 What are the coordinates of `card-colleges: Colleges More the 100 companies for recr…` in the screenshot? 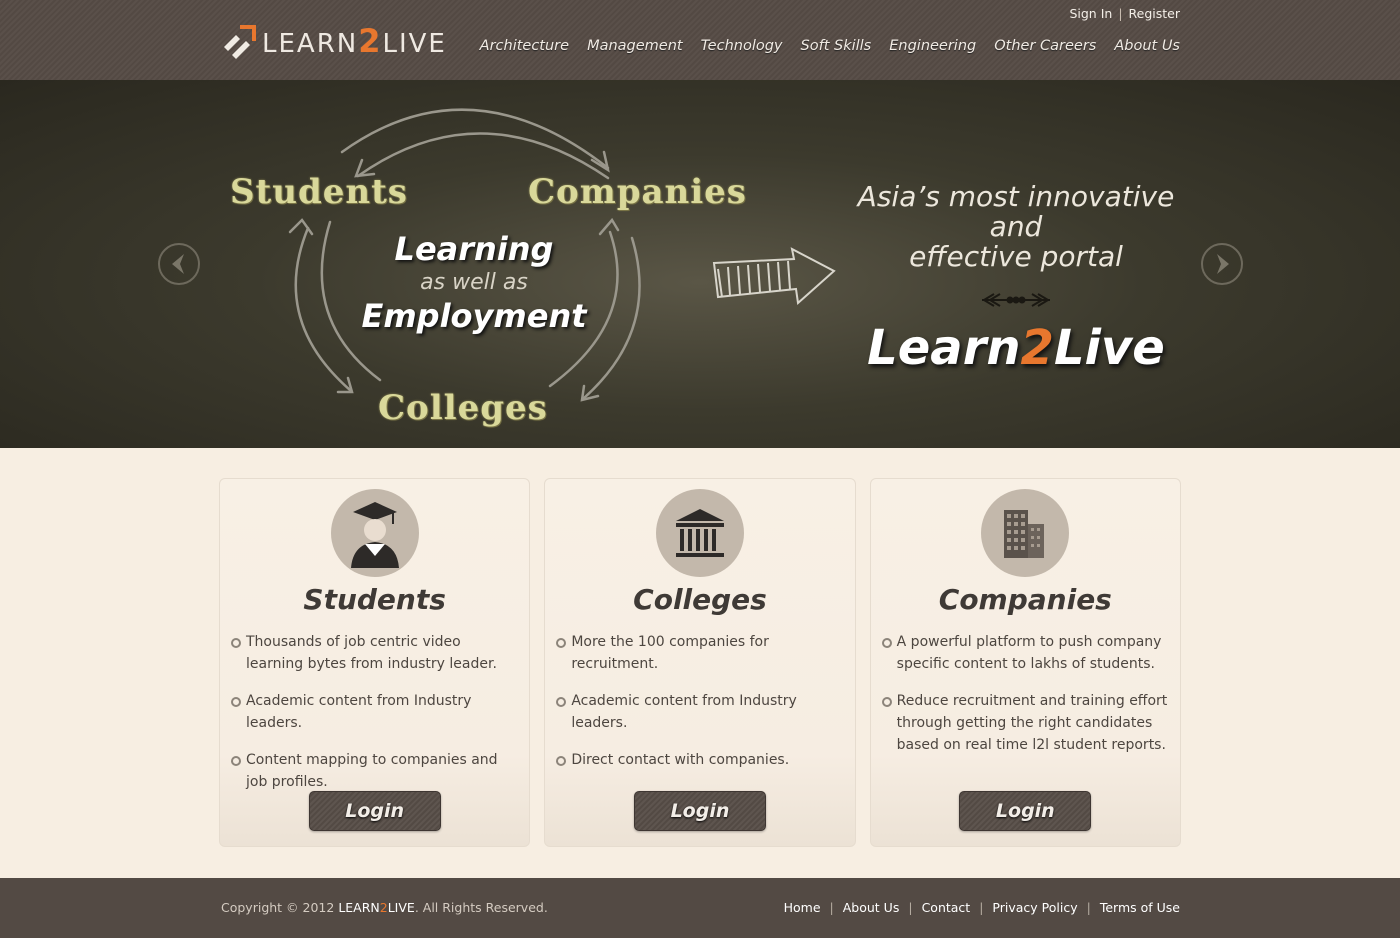 It's located at (700, 662).